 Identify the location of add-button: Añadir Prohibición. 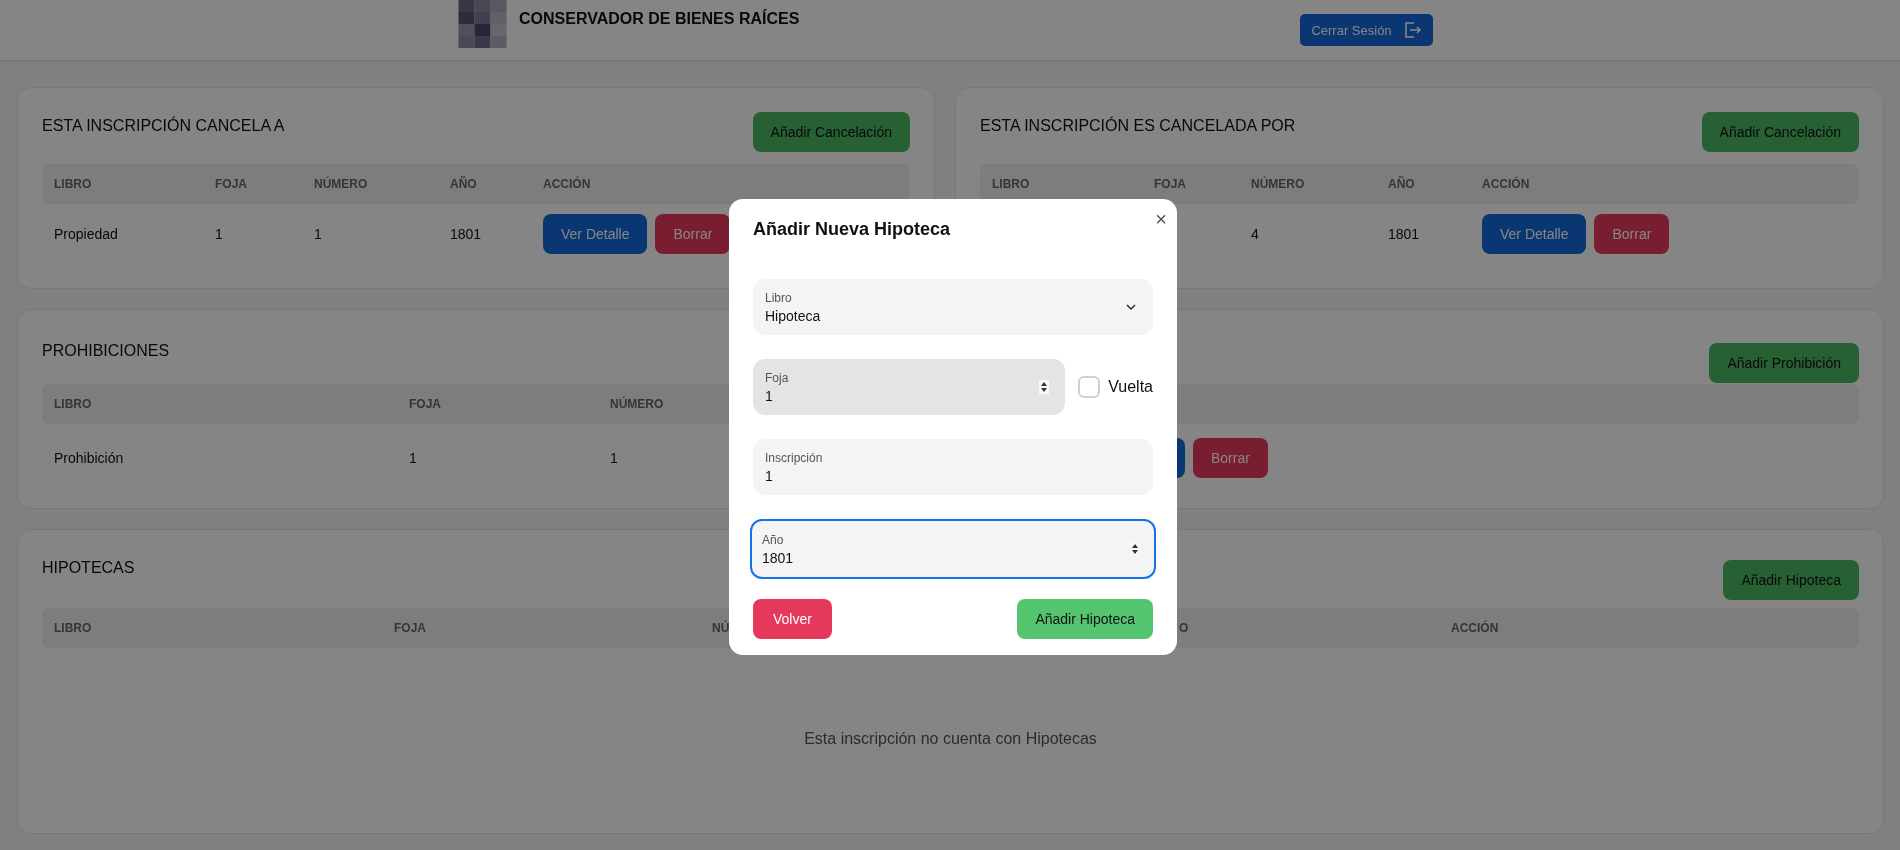
(1784, 363).